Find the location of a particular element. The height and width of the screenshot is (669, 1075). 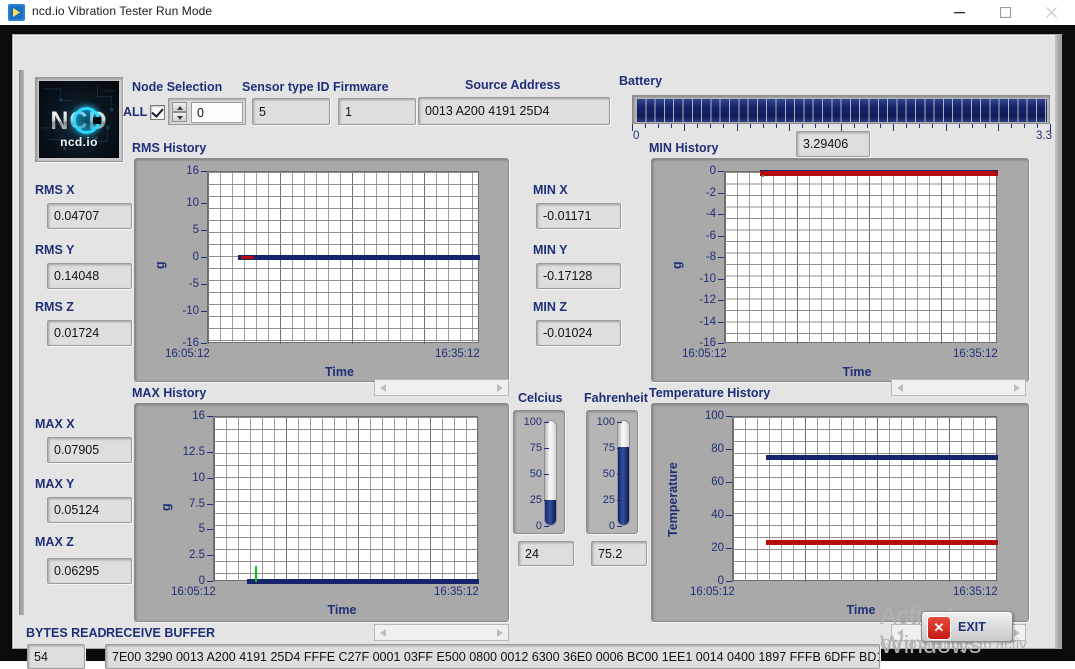

max-z-label: MAX Z is located at coordinates (54, 542).